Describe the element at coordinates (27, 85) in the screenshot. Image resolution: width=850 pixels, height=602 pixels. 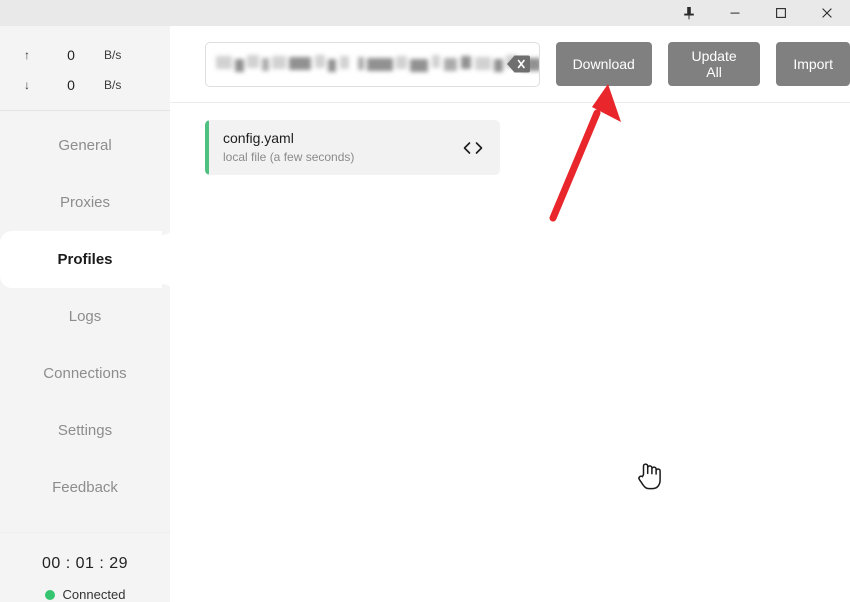
I see `download-arrow-icon: ↓` at that location.